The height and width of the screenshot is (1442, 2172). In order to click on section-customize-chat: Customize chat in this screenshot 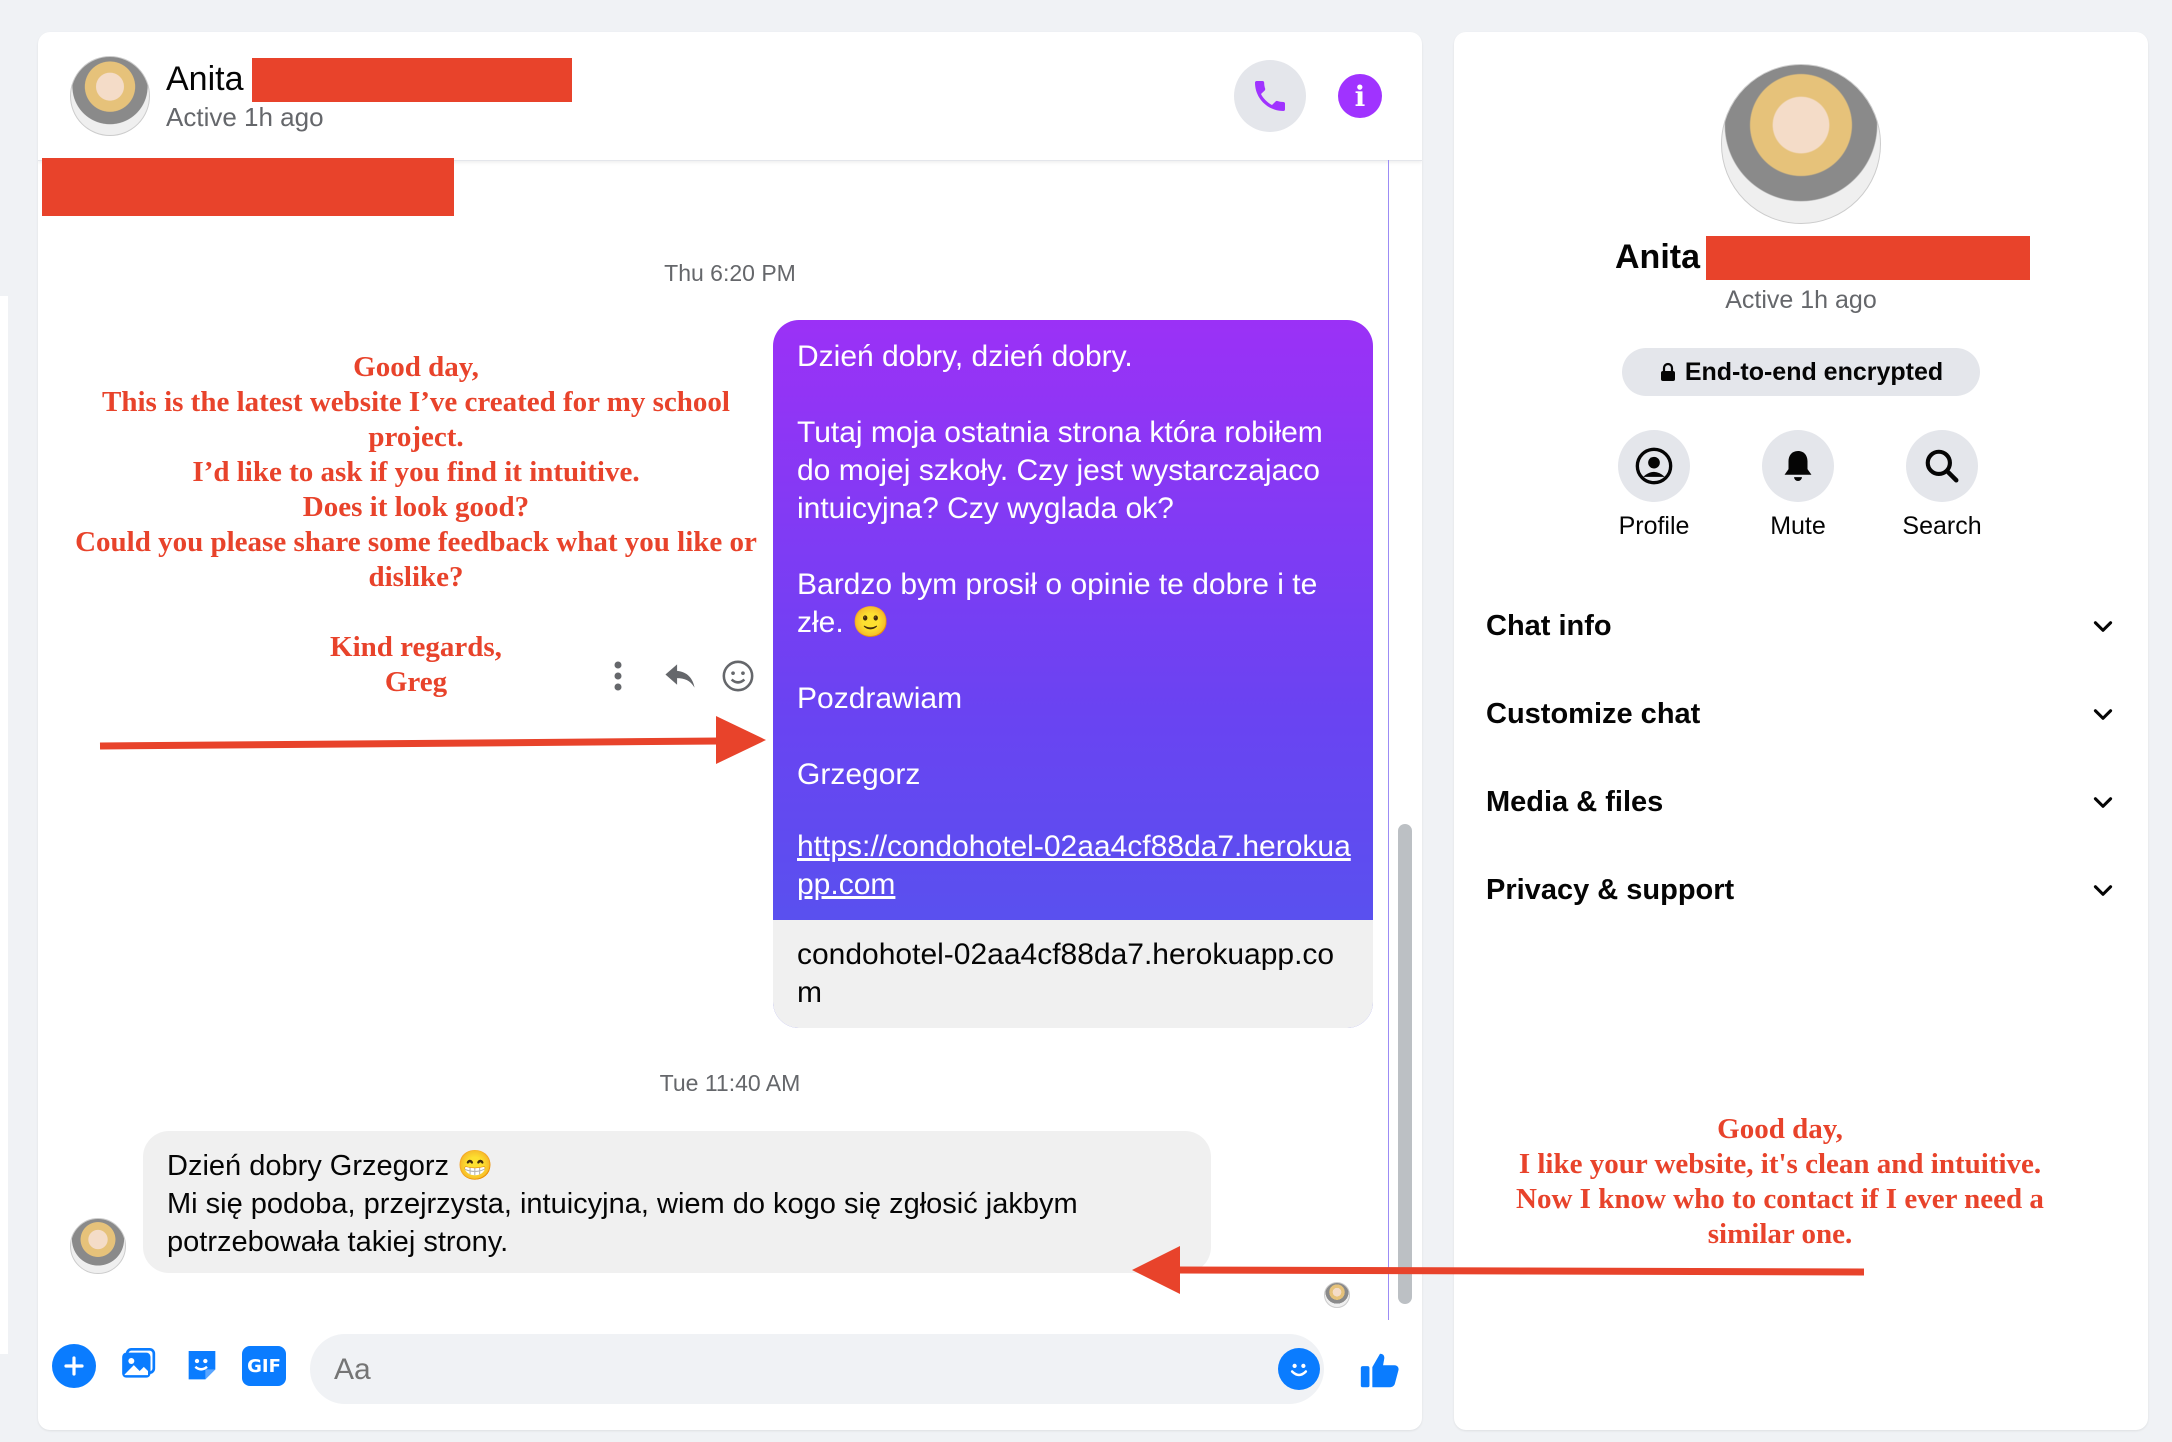, I will do `click(1801, 714)`.